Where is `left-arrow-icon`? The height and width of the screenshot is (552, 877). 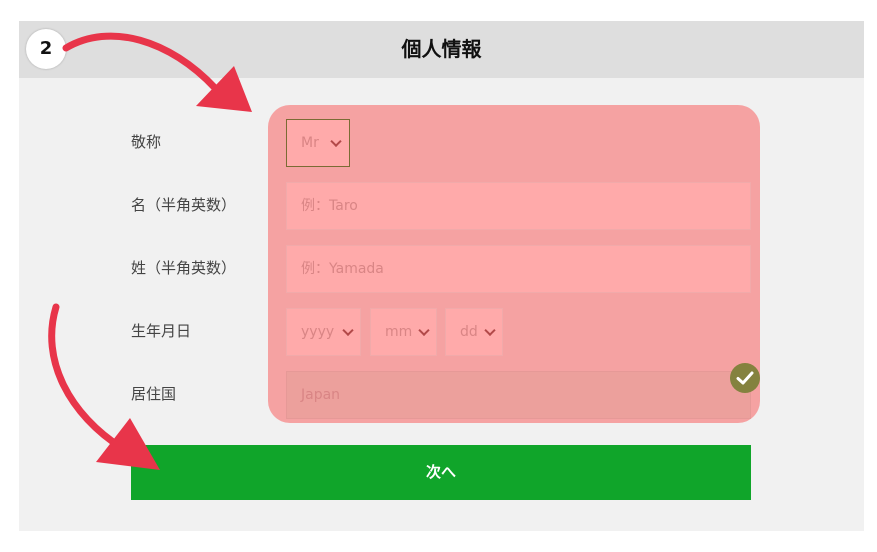
left-arrow-icon is located at coordinates (104, 386).